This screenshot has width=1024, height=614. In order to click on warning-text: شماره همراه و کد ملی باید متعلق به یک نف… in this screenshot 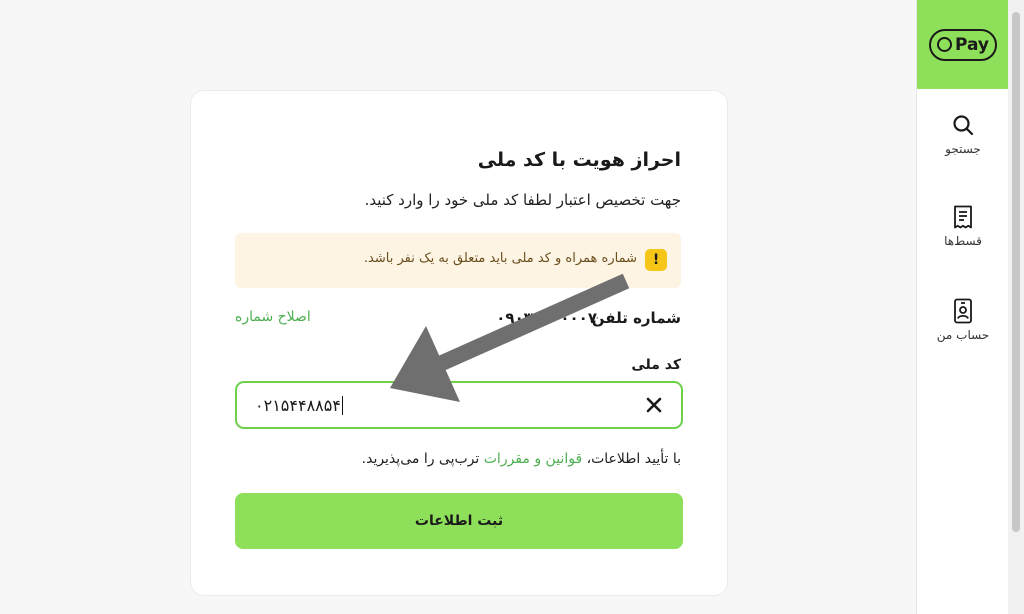, I will do `click(500, 258)`.